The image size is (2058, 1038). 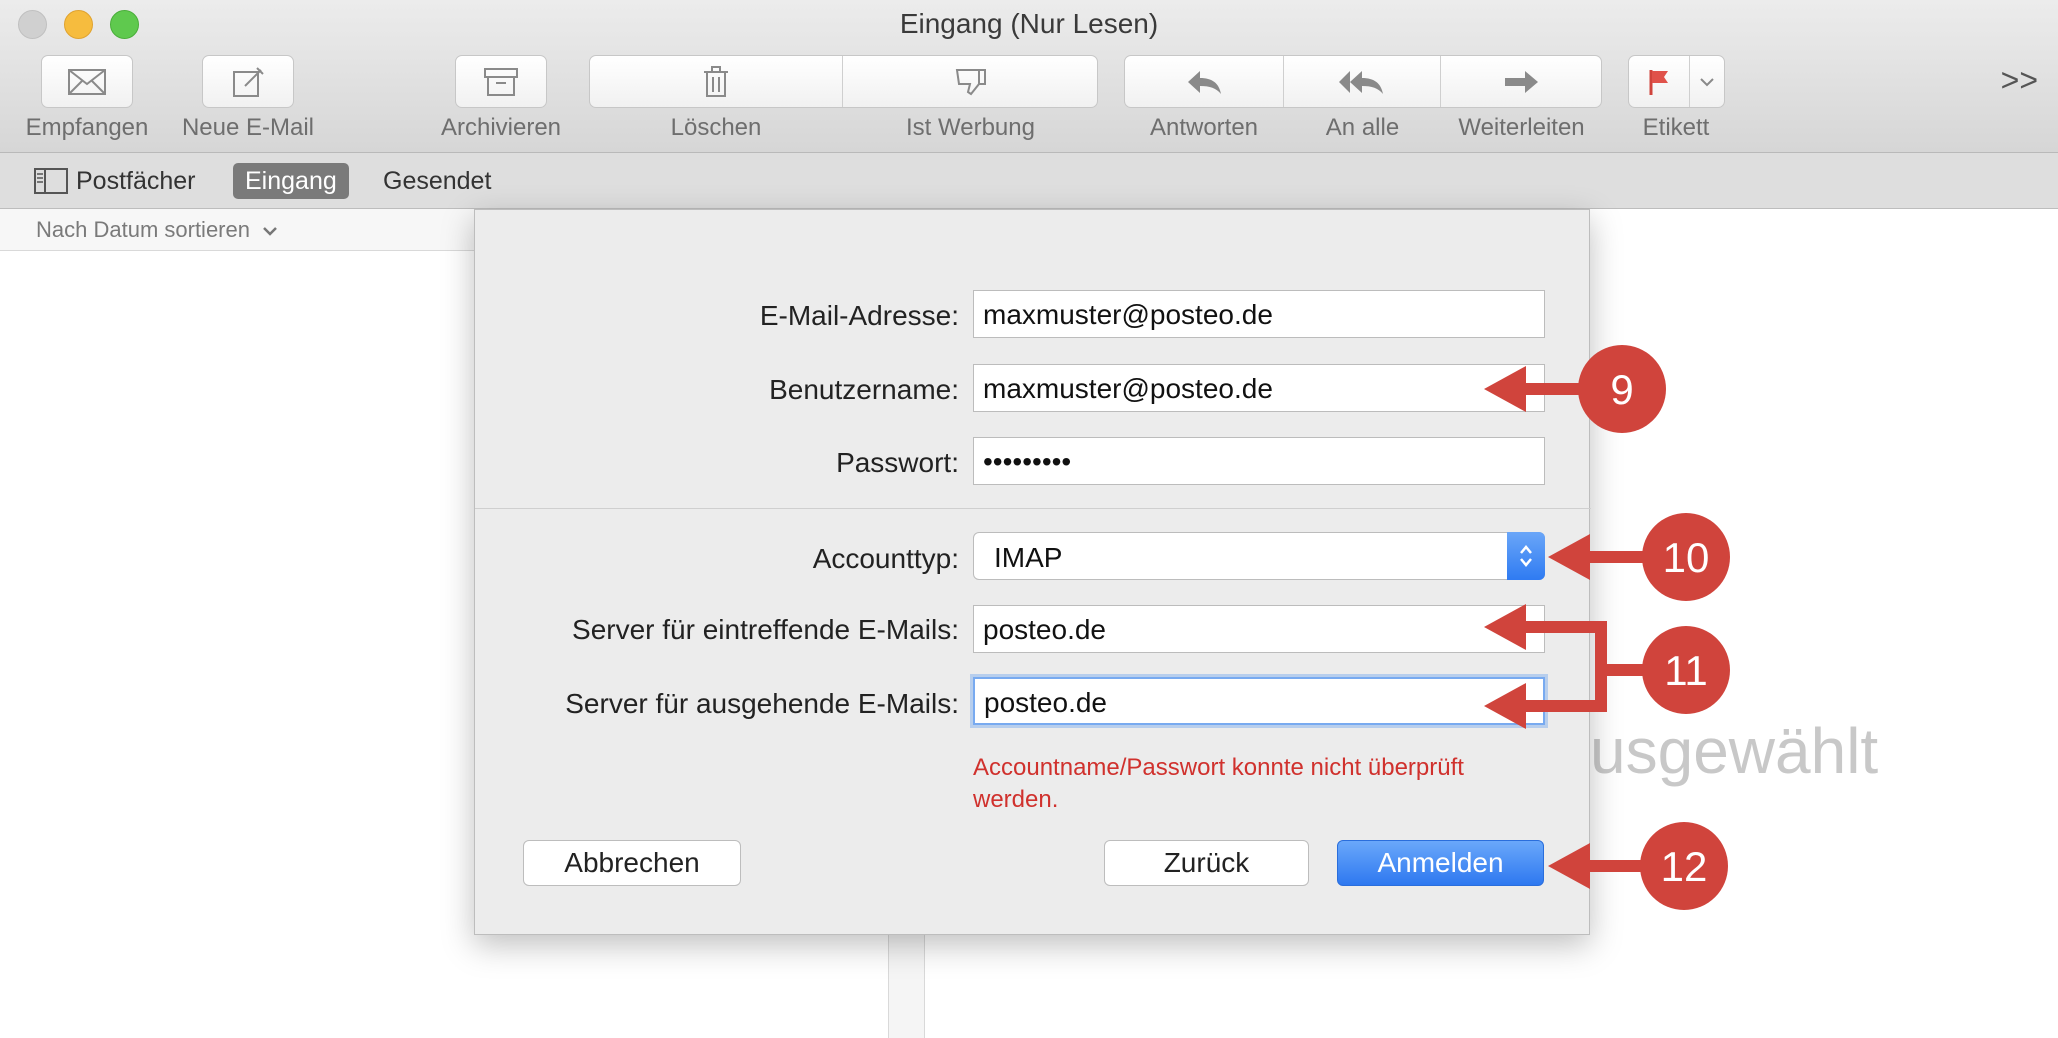 I want to click on new-mail-button, so click(x=248, y=81).